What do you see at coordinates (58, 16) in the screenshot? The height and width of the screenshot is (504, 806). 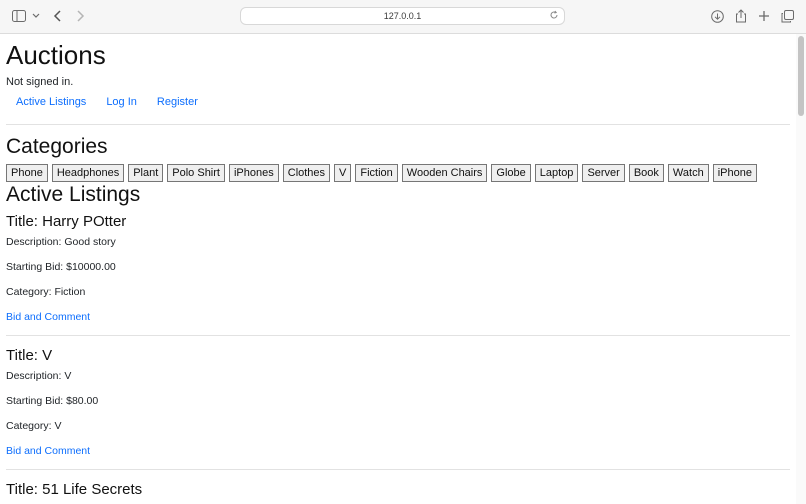 I see `back-icon` at bounding box center [58, 16].